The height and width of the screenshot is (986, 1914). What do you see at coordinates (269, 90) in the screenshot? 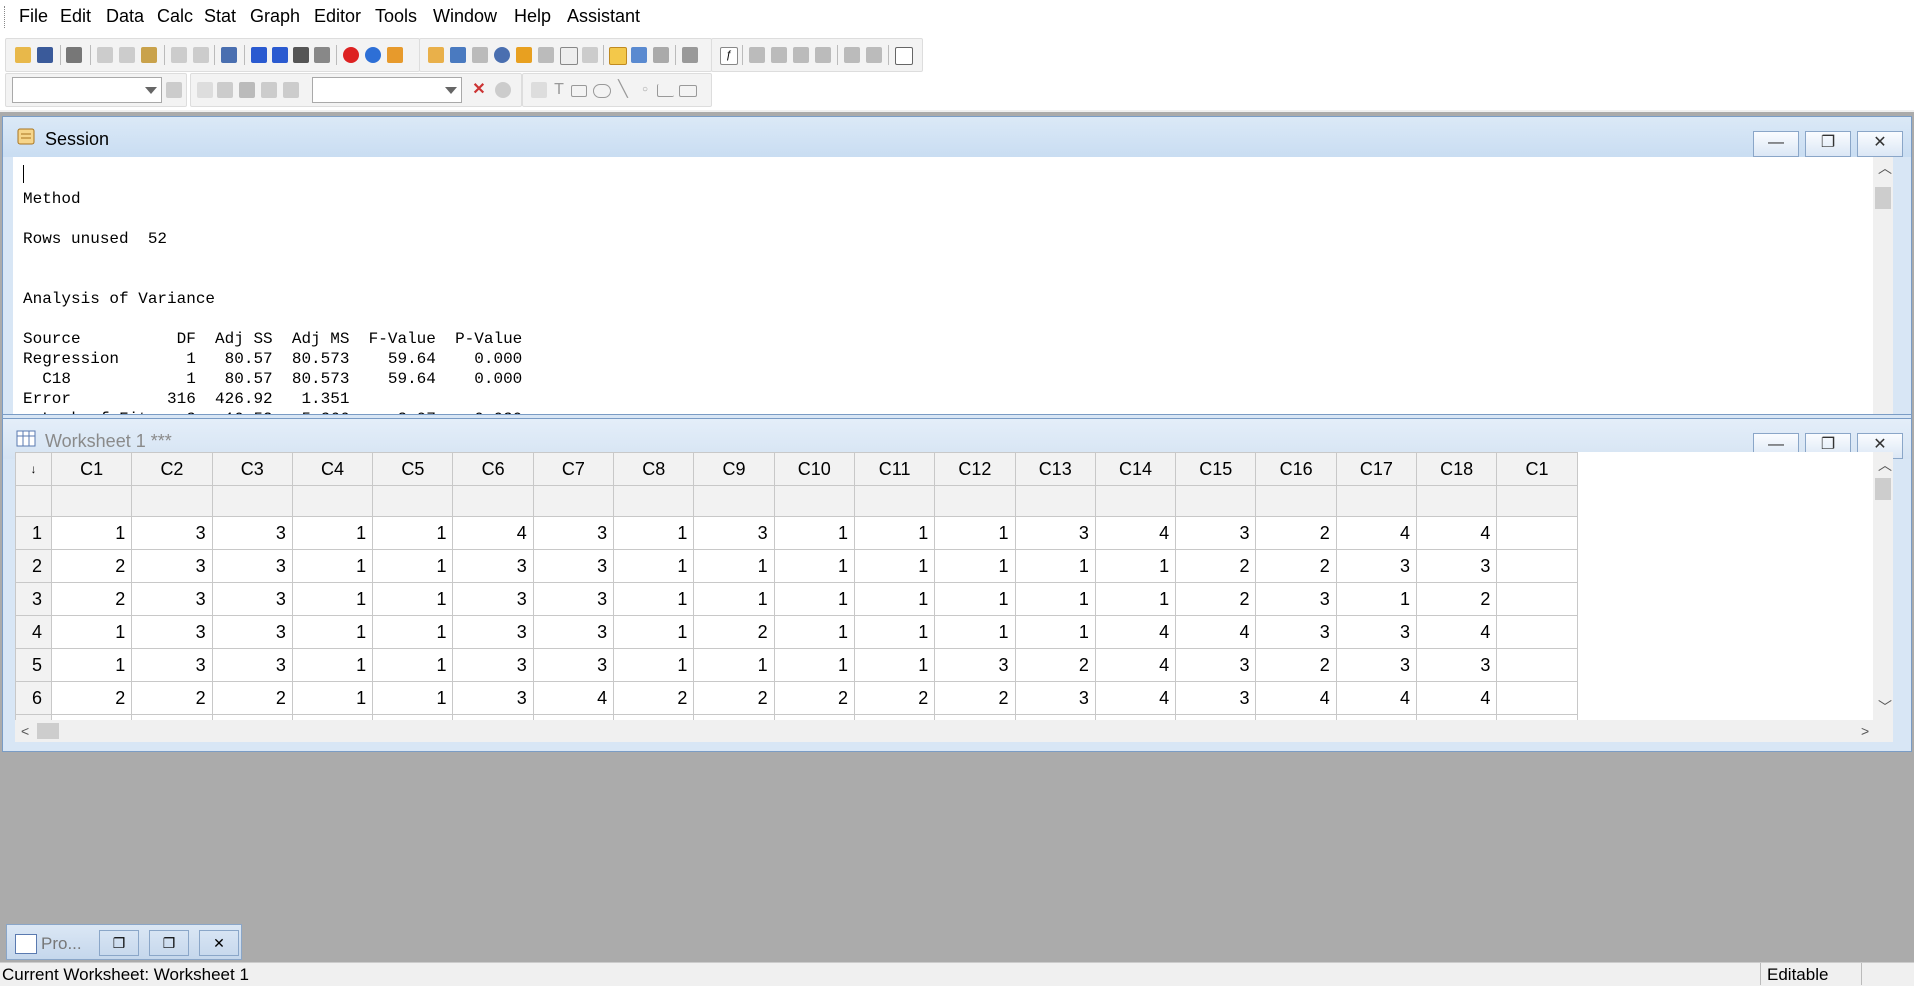
I see `flag-icon` at bounding box center [269, 90].